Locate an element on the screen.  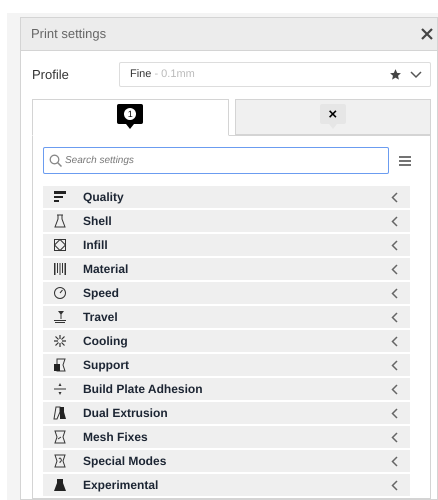
close-icon is located at coordinates (427, 34).